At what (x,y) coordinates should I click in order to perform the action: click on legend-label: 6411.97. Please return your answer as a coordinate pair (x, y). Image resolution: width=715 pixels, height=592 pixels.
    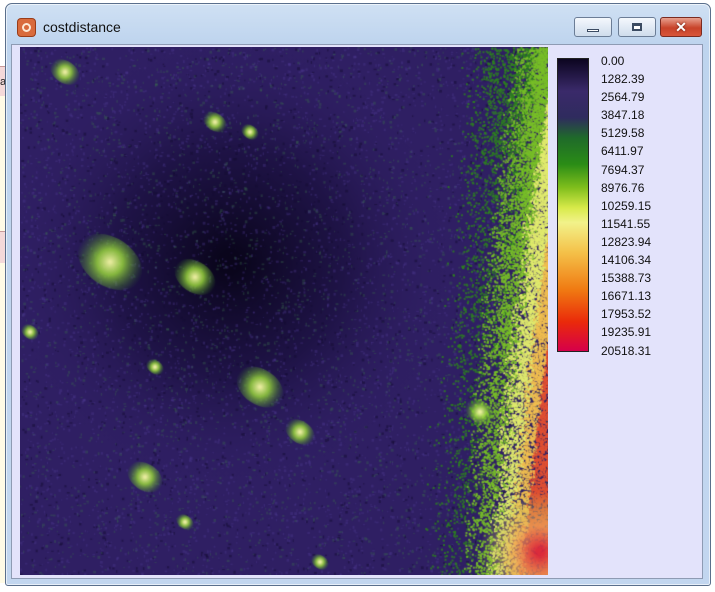
    Looking at the image, I should click on (622, 151).